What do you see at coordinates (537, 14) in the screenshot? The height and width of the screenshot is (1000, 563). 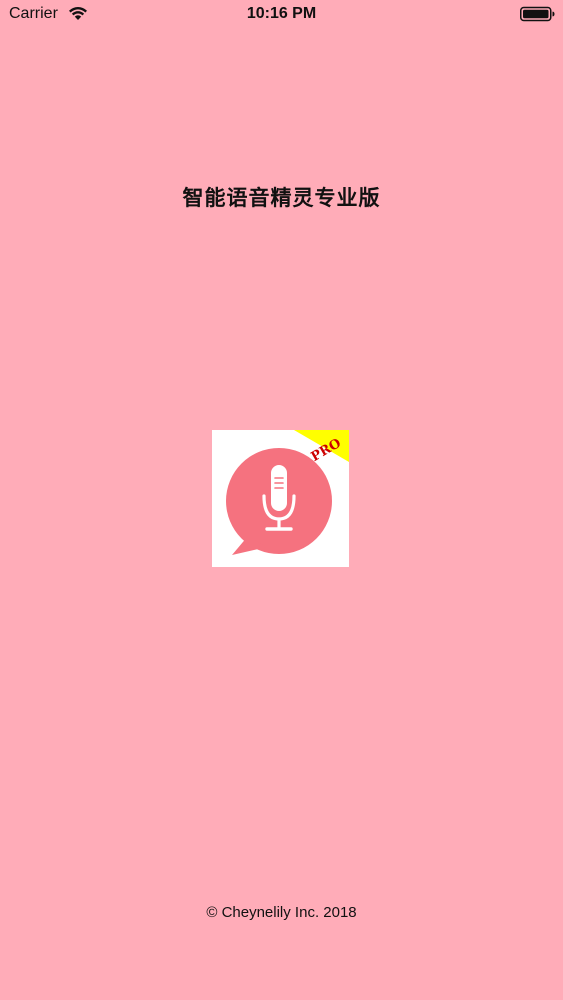 I see `battery-icon` at bounding box center [537, 14].